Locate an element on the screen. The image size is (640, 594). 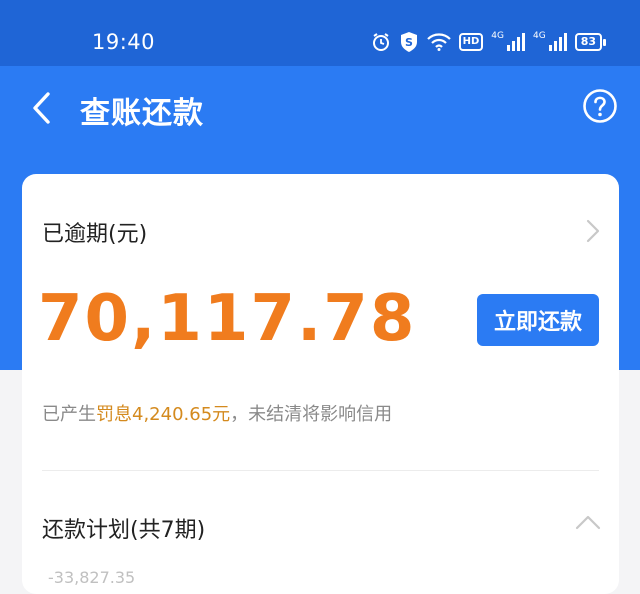
signal-4g-icon-2: 4G is located at coordinates (550, 41).